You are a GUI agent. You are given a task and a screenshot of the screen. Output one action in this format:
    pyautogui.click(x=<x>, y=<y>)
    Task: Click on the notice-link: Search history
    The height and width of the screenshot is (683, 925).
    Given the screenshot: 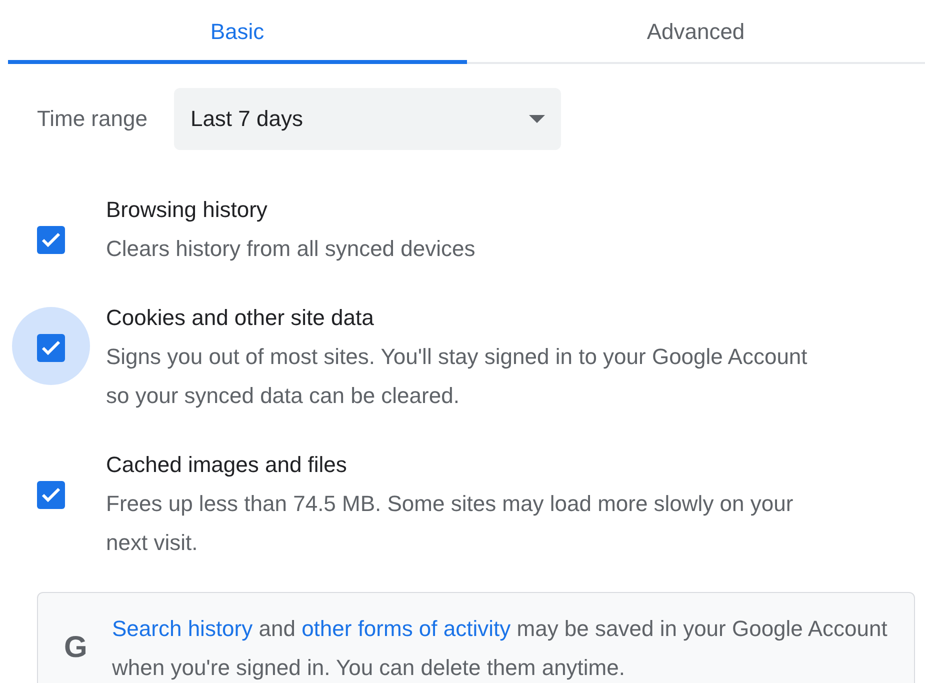 What is the action you would take?
    pyautogui.click(x=182, y=628)
    